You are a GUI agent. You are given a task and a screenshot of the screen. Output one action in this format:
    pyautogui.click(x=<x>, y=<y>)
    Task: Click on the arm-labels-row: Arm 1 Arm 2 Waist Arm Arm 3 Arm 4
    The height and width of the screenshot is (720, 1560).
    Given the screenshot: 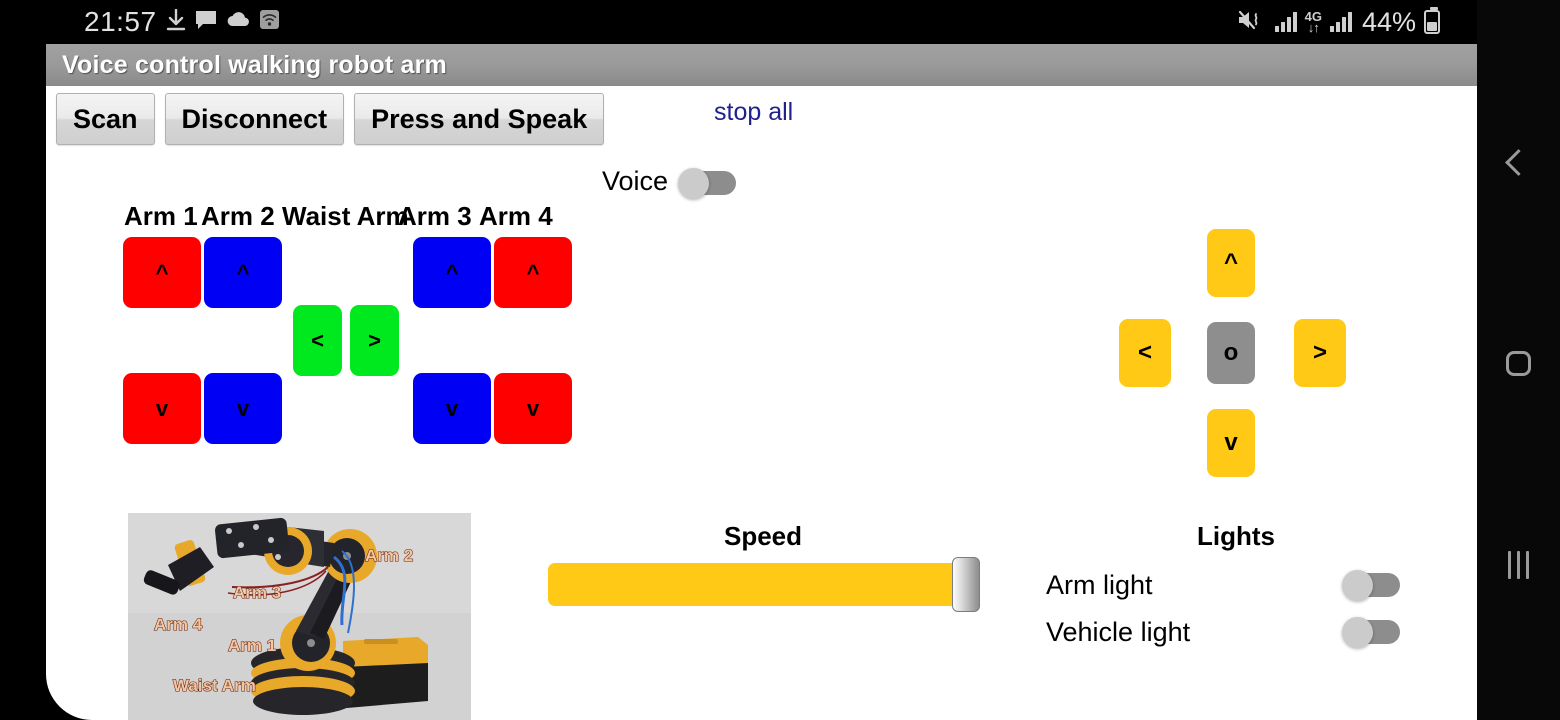 What is the action you would take?
    pyautogui.click(x=338, y=216)
    